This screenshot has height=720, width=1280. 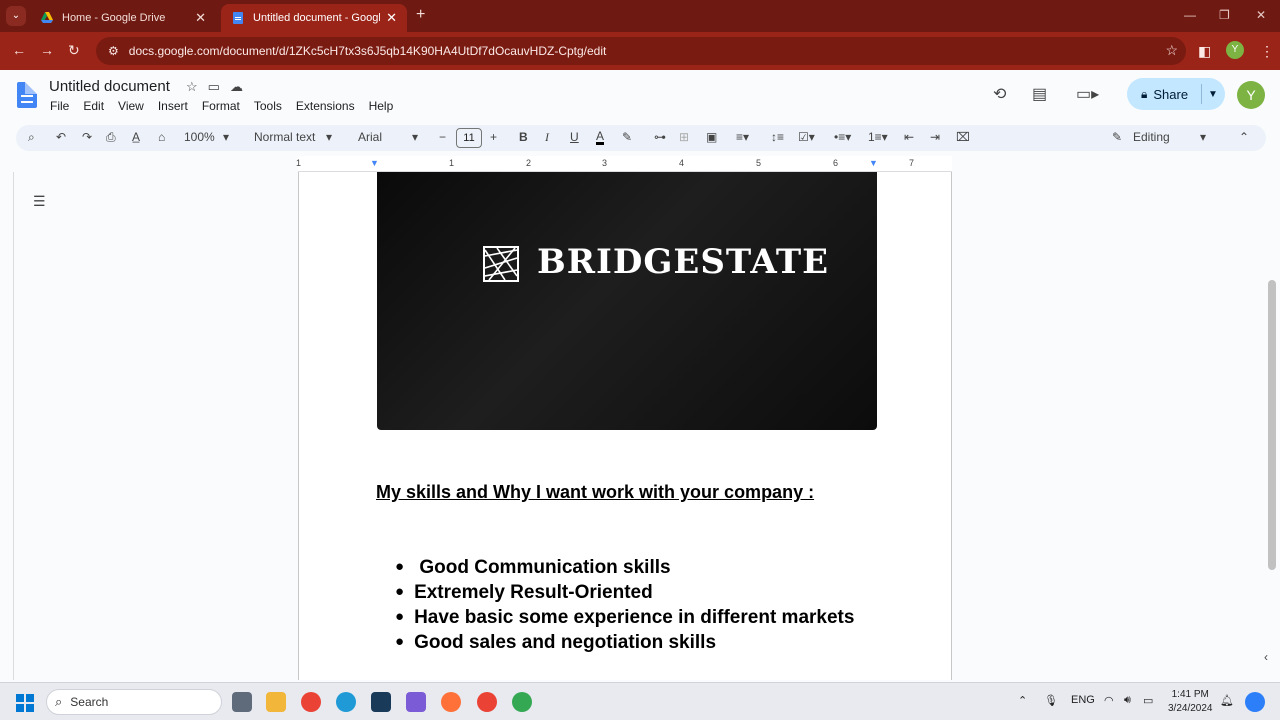 What do you see at coordinates (1190, 15) in the screenshot?
I see `minimize-icon: —` at bounding box center [1190, 15].